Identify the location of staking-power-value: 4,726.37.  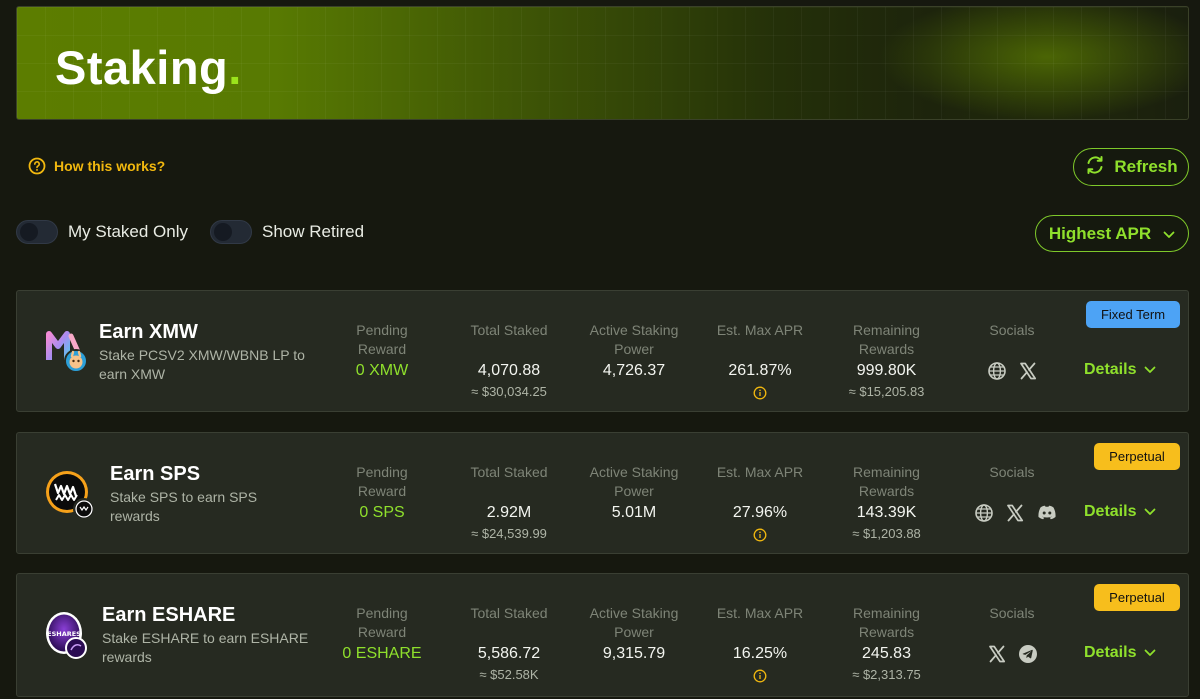
(634, 370).